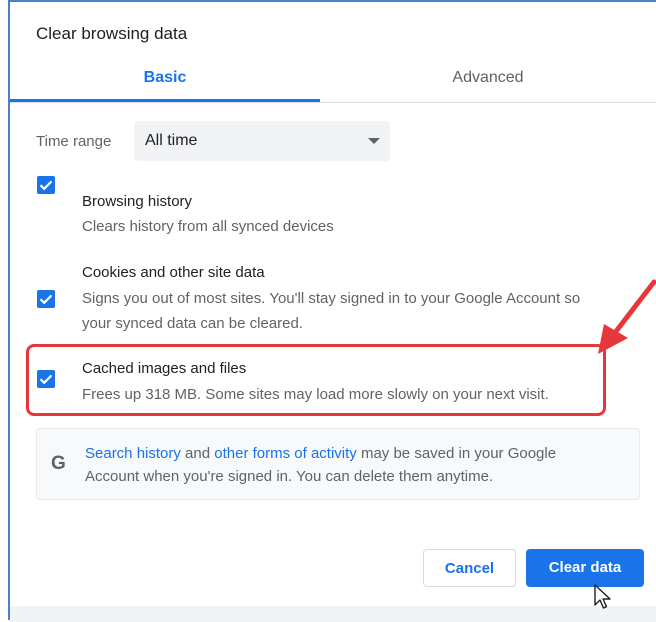 This screenshot has height=622, width=656. I want to click on info-text-connector: and, so click(197, 453).